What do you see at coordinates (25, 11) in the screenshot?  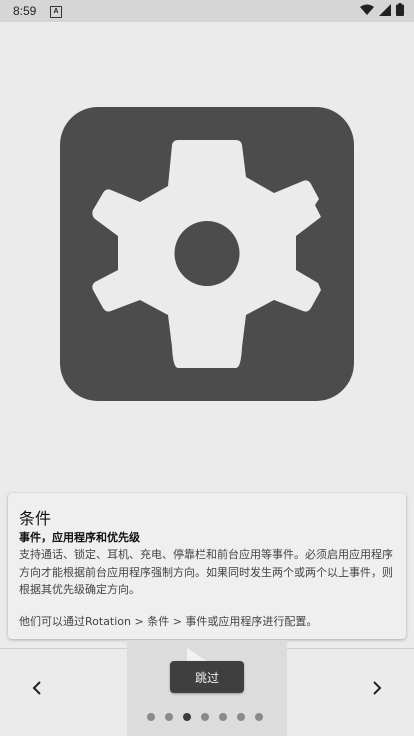 I see `status-time: 8:59` at bounding box center [25, 11].